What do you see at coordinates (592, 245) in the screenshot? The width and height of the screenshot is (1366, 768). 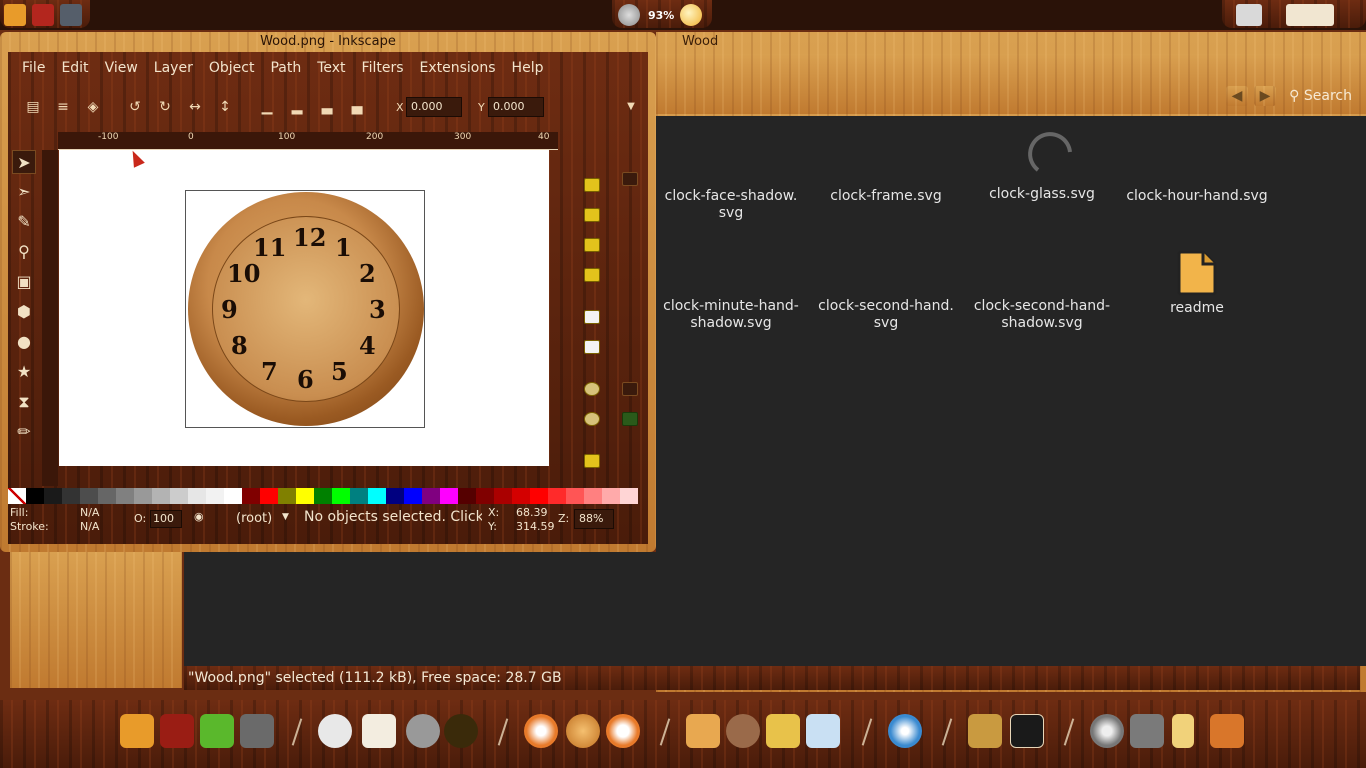 I see `save-document-icon` at bounding box center [592, 245].